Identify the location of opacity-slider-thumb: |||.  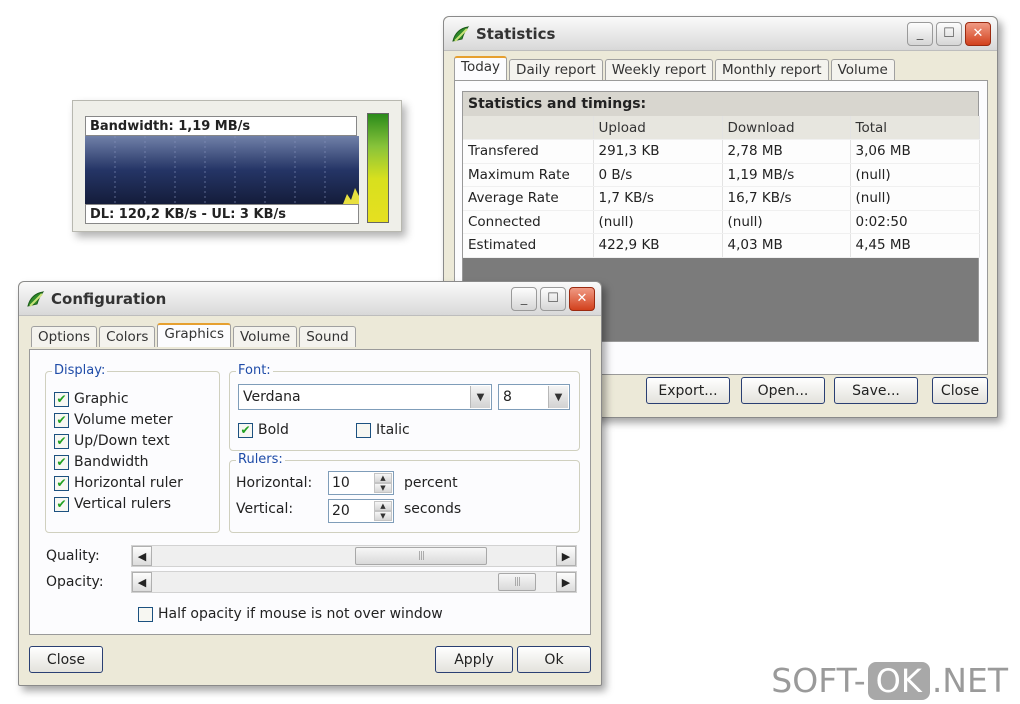
(516, 582).